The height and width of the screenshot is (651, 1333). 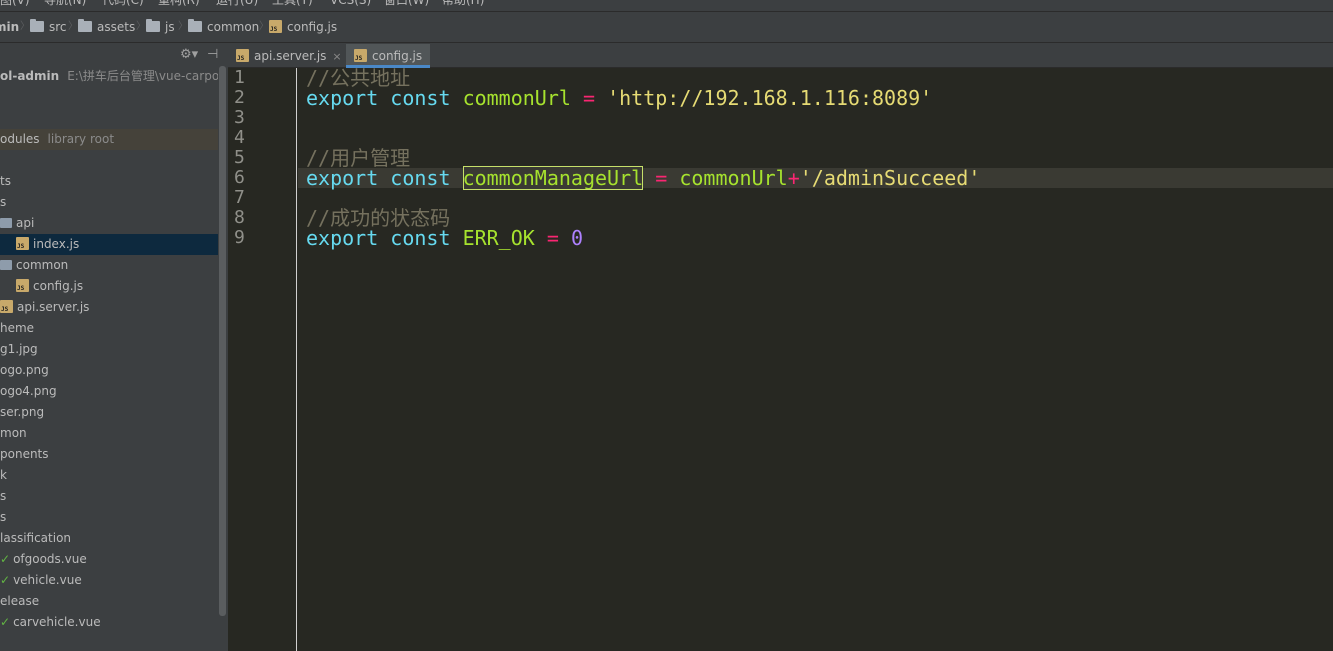 What do you see at coordinates (212, 55) in the screenshot?
I see `collapse-icon: ⊣` at bounding box center [212, 55].